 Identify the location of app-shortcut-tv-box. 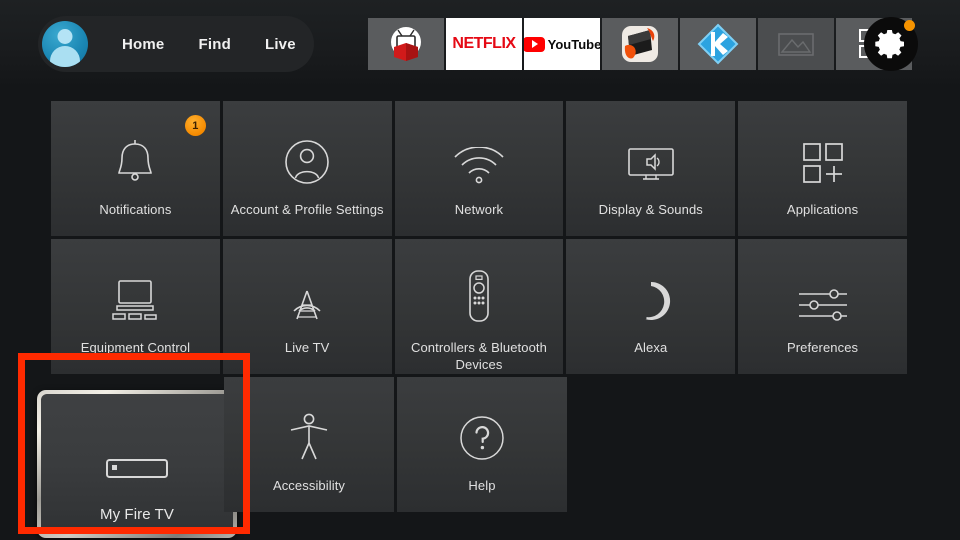
(406, 44).